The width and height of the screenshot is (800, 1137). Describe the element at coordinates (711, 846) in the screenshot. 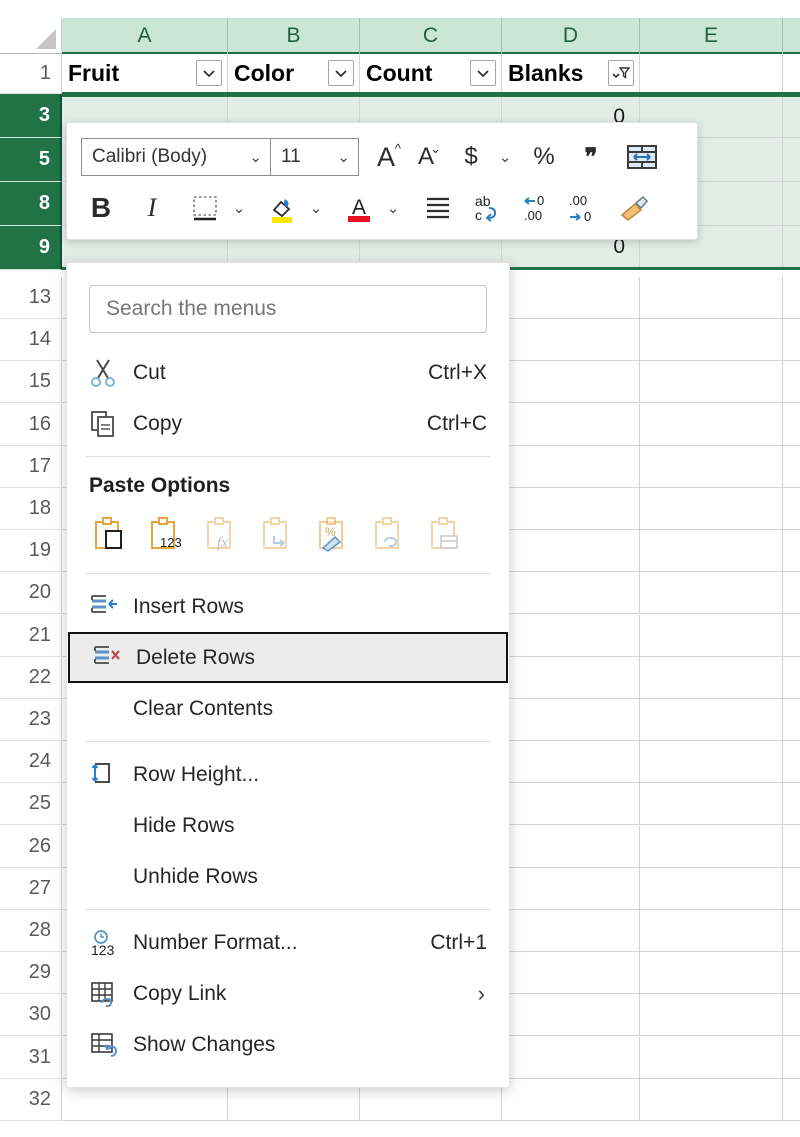

I see `cell-E26` at that location.